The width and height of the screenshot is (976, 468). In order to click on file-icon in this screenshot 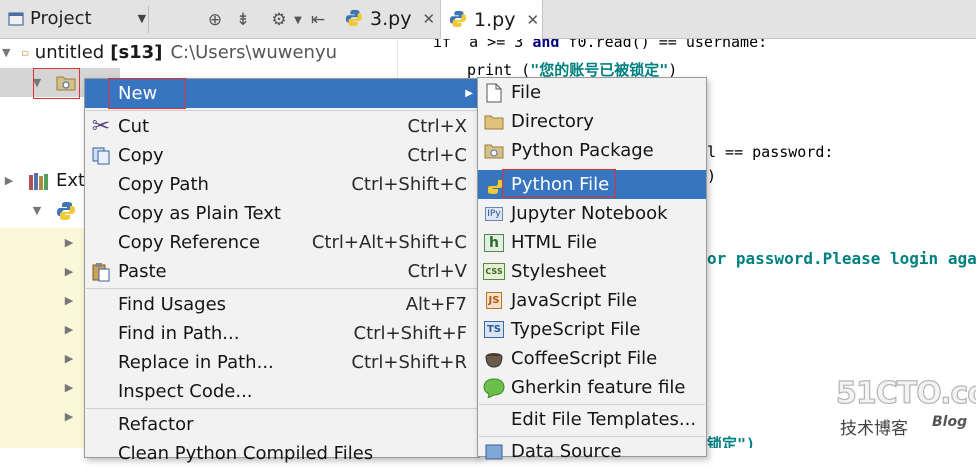, I will do `click(494, 93)`.